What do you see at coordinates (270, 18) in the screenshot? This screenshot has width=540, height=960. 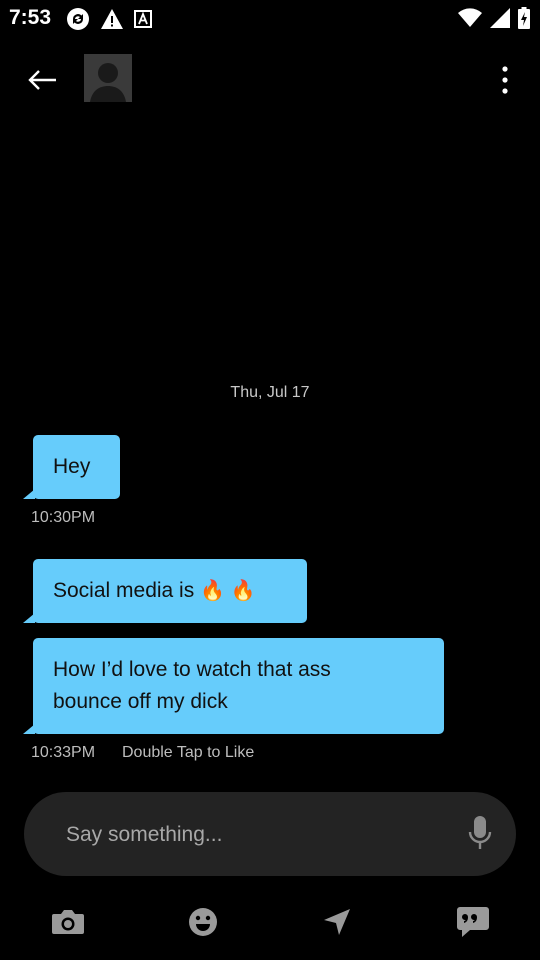 I see `status-bar: 7:53` at bounding box center [270, 18].